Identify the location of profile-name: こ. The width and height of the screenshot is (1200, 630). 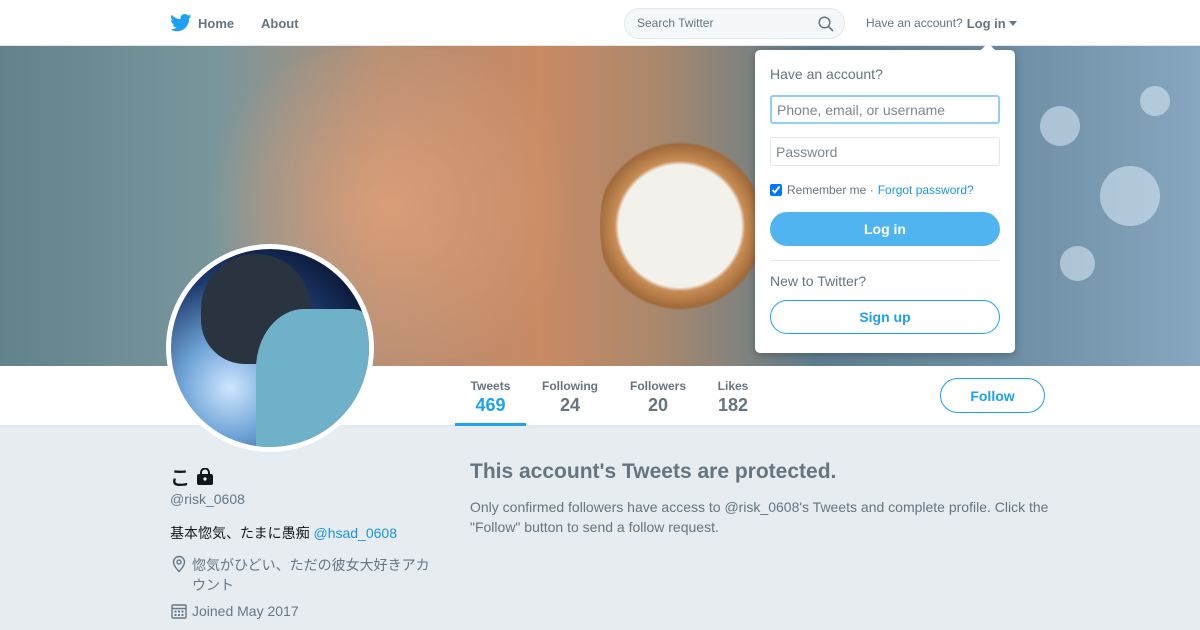
(192, 476).